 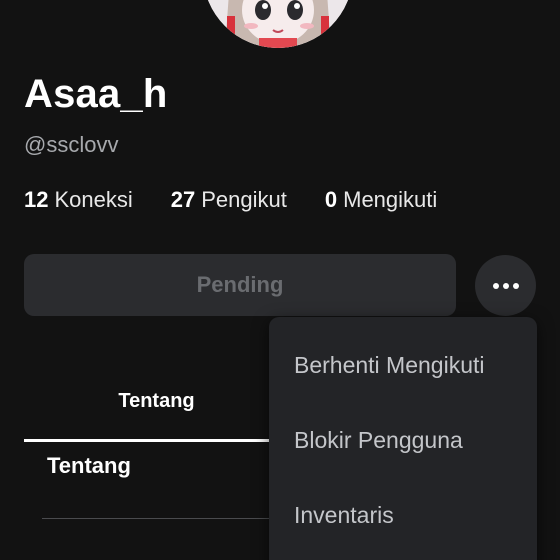 What do you see at coordinates (390, 199) in the screenshot?
I see `stat-label: Mengikuti` at bounding box center [390, 199].